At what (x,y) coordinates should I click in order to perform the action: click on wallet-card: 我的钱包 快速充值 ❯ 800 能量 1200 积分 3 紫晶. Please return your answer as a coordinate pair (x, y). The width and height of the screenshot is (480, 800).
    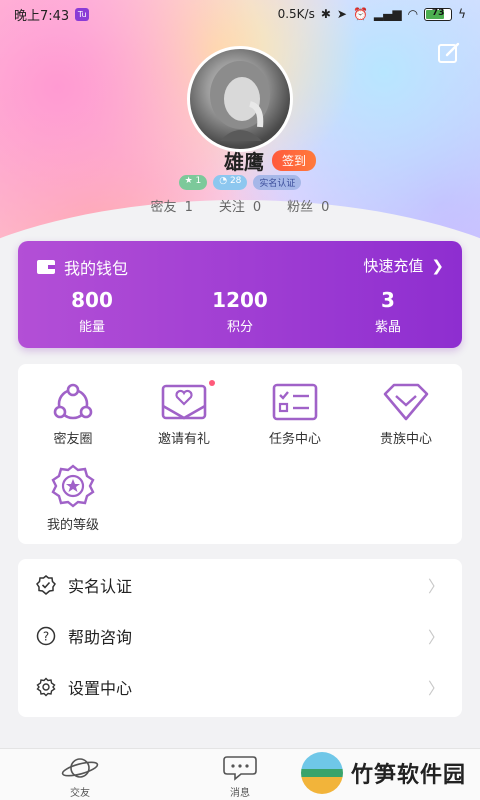
    Looking at the image, I should click on (240, 294).